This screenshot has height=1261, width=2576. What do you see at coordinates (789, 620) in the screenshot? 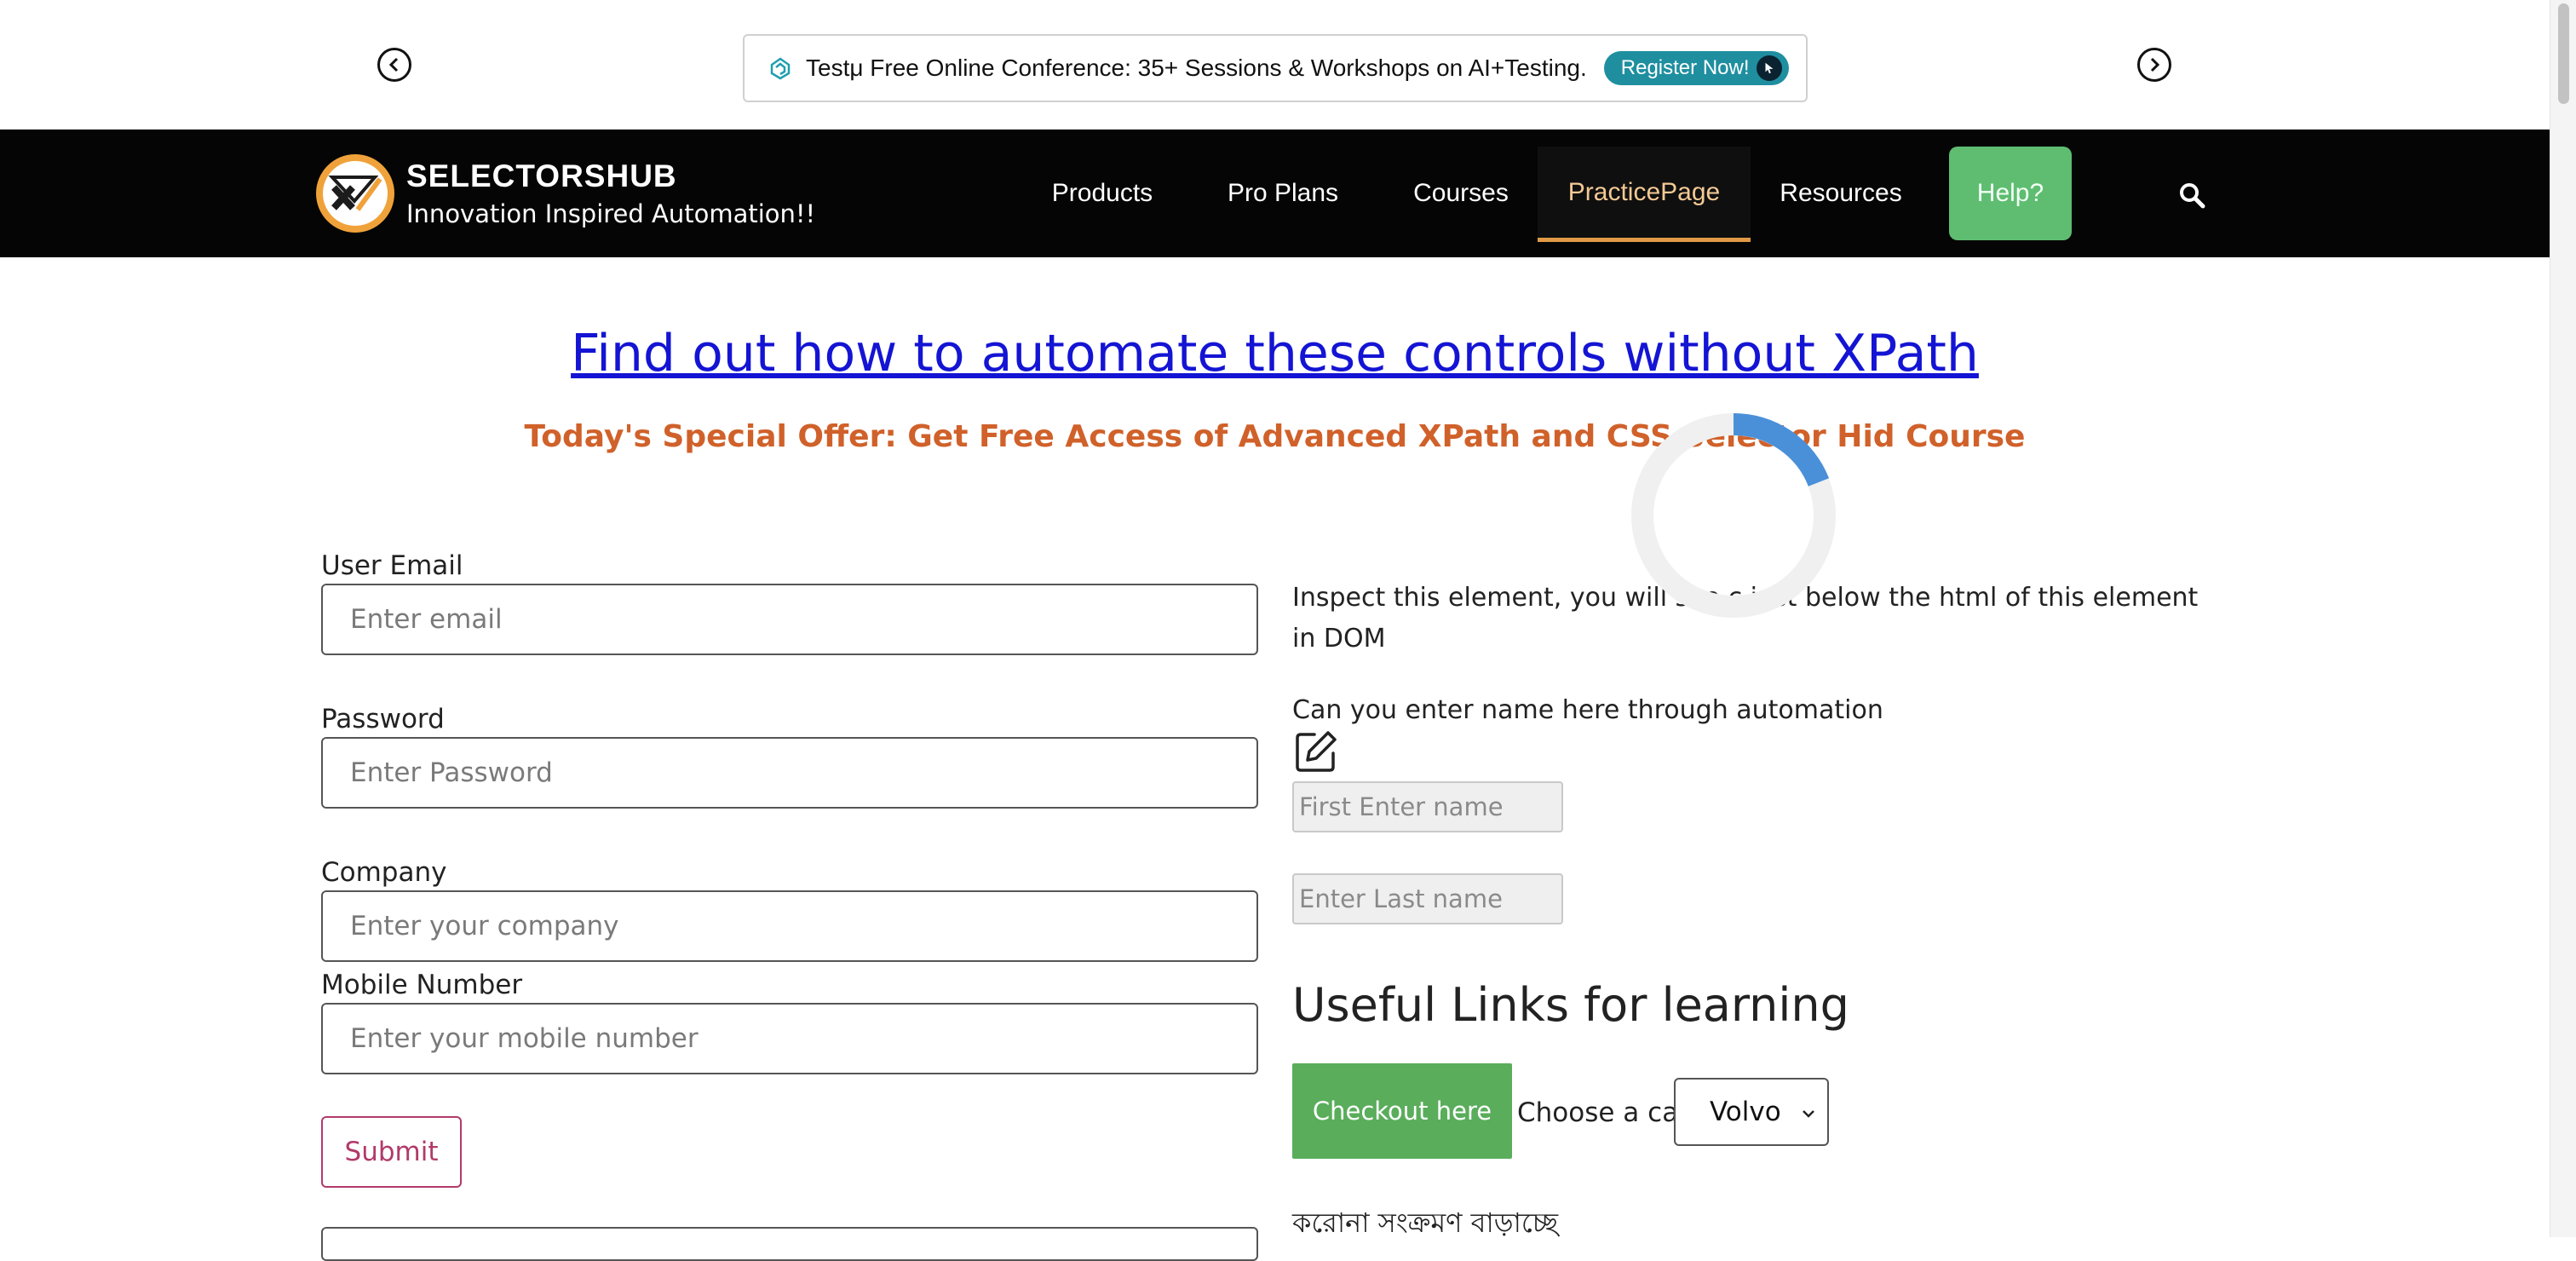
I see `email-input` at bounding box center [789, 620].